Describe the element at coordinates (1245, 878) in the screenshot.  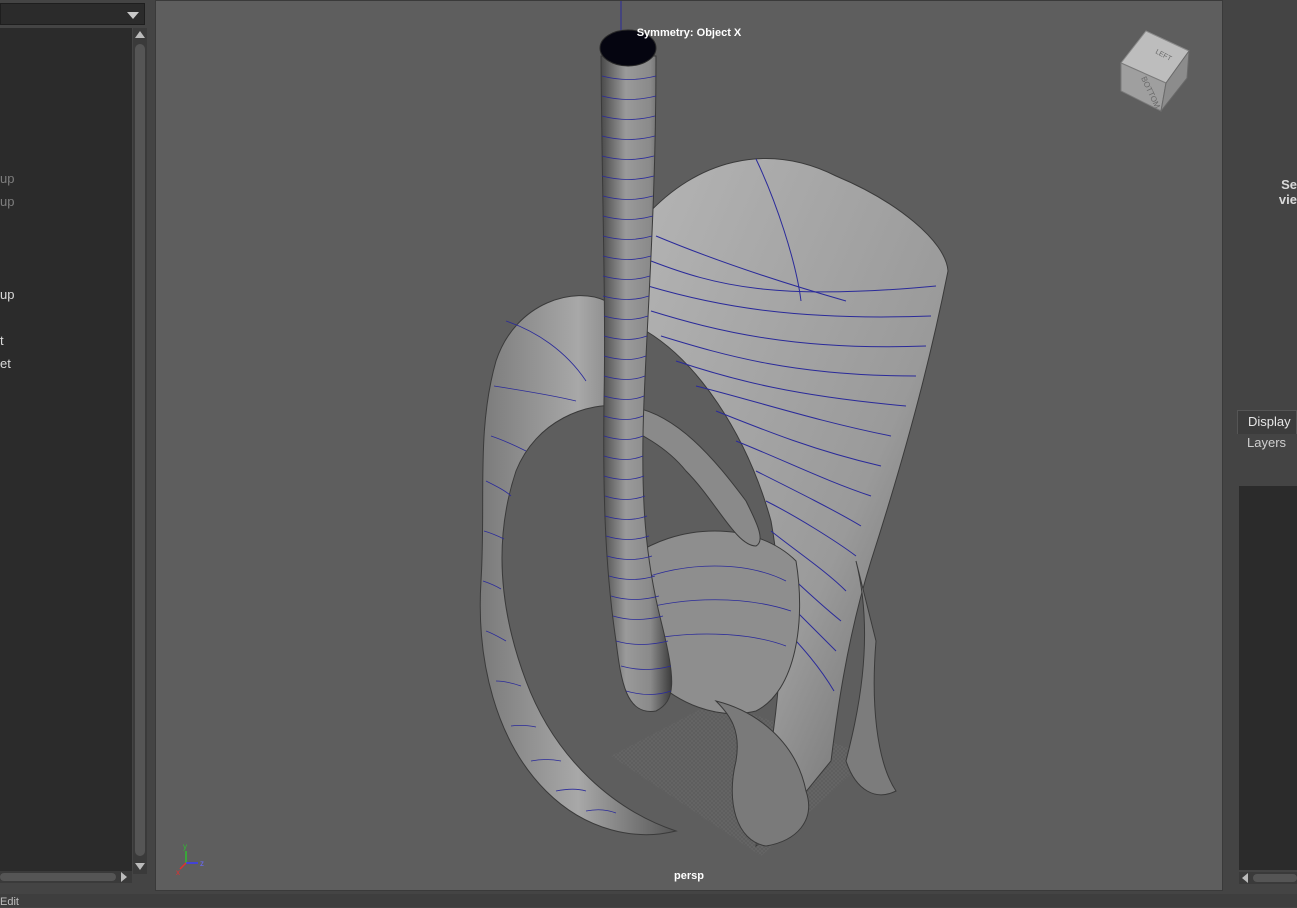
I see `scroll-left-arrow-icon` at that location.